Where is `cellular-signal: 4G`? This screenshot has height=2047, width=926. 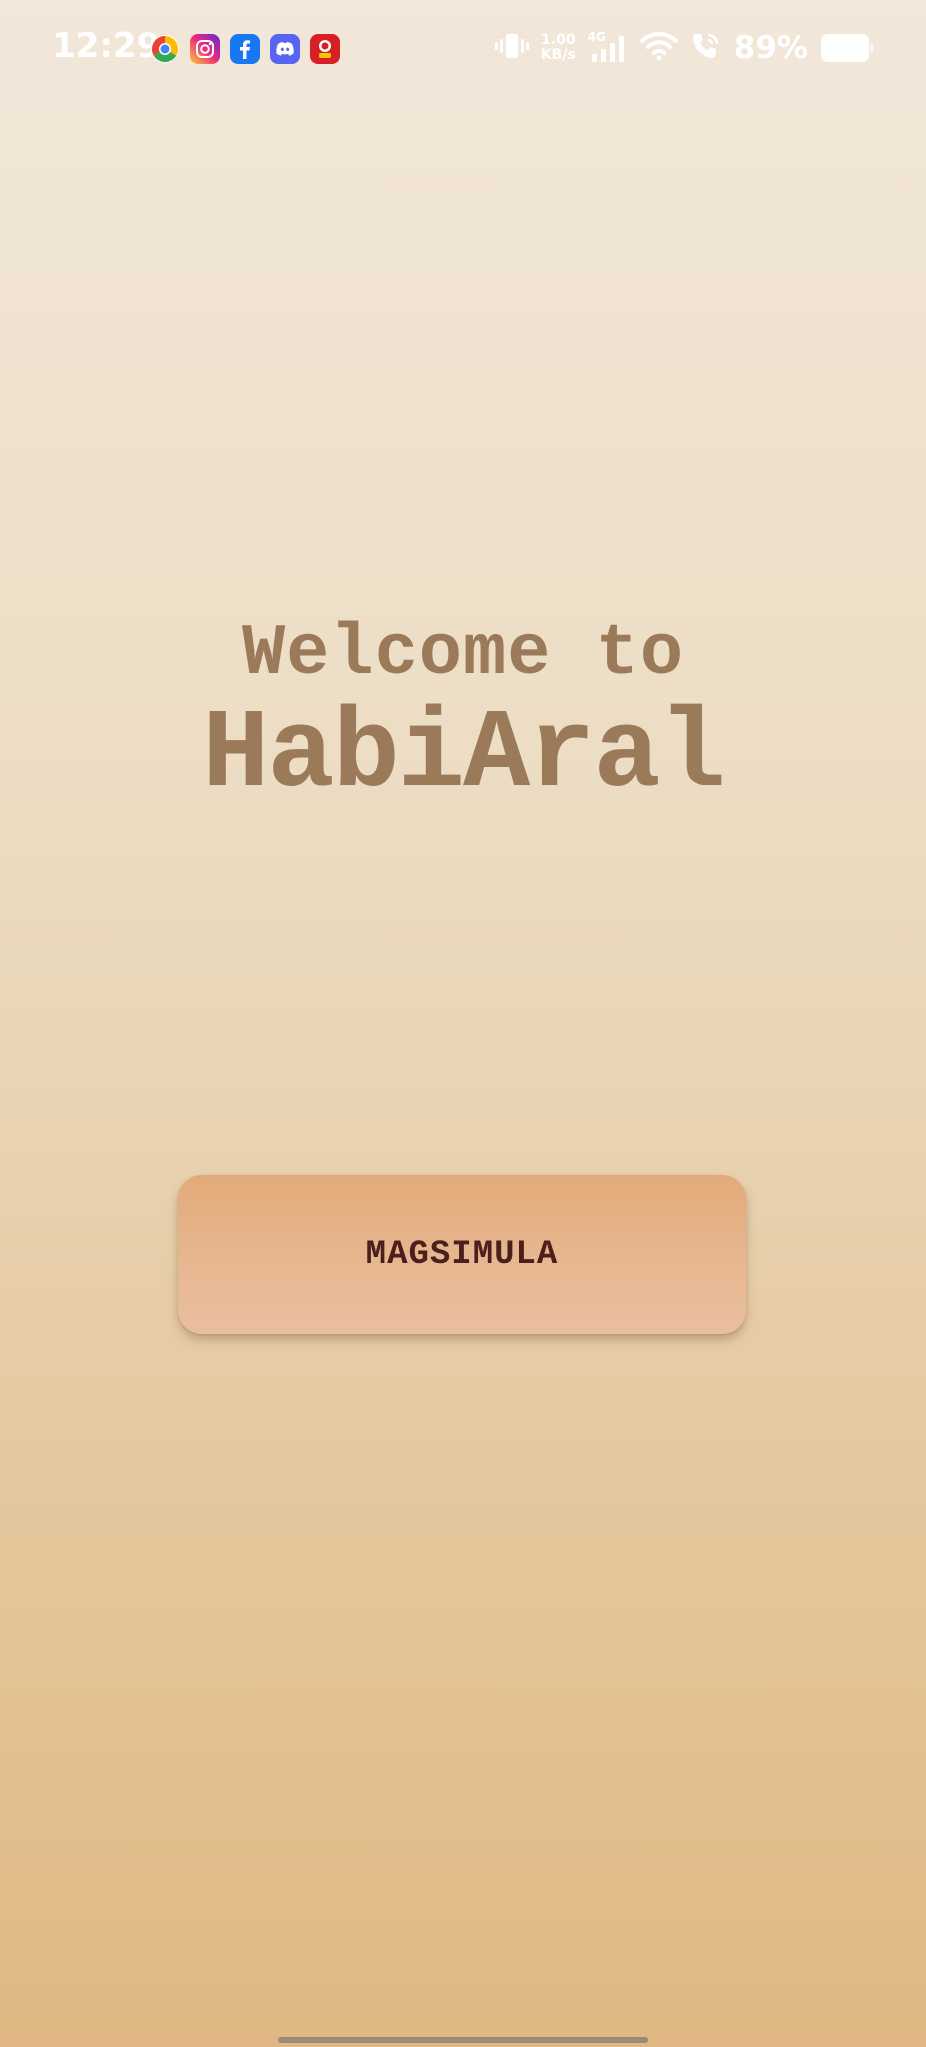 cellular-signal: 4G is located at coordinates (608, 47).